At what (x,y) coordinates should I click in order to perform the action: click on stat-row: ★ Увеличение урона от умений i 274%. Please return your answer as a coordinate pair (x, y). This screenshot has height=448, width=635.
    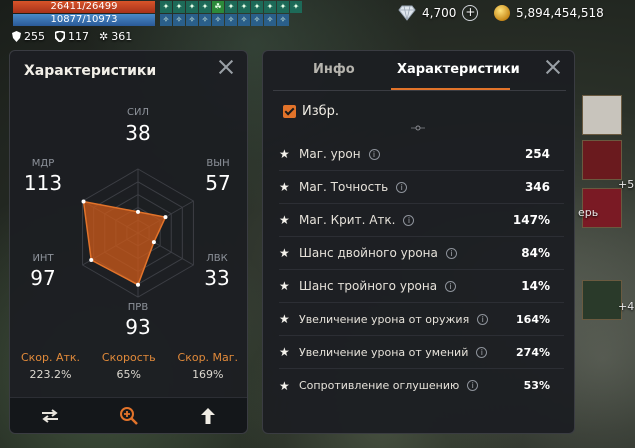
    Looking at the image, I should click on (421, 352).